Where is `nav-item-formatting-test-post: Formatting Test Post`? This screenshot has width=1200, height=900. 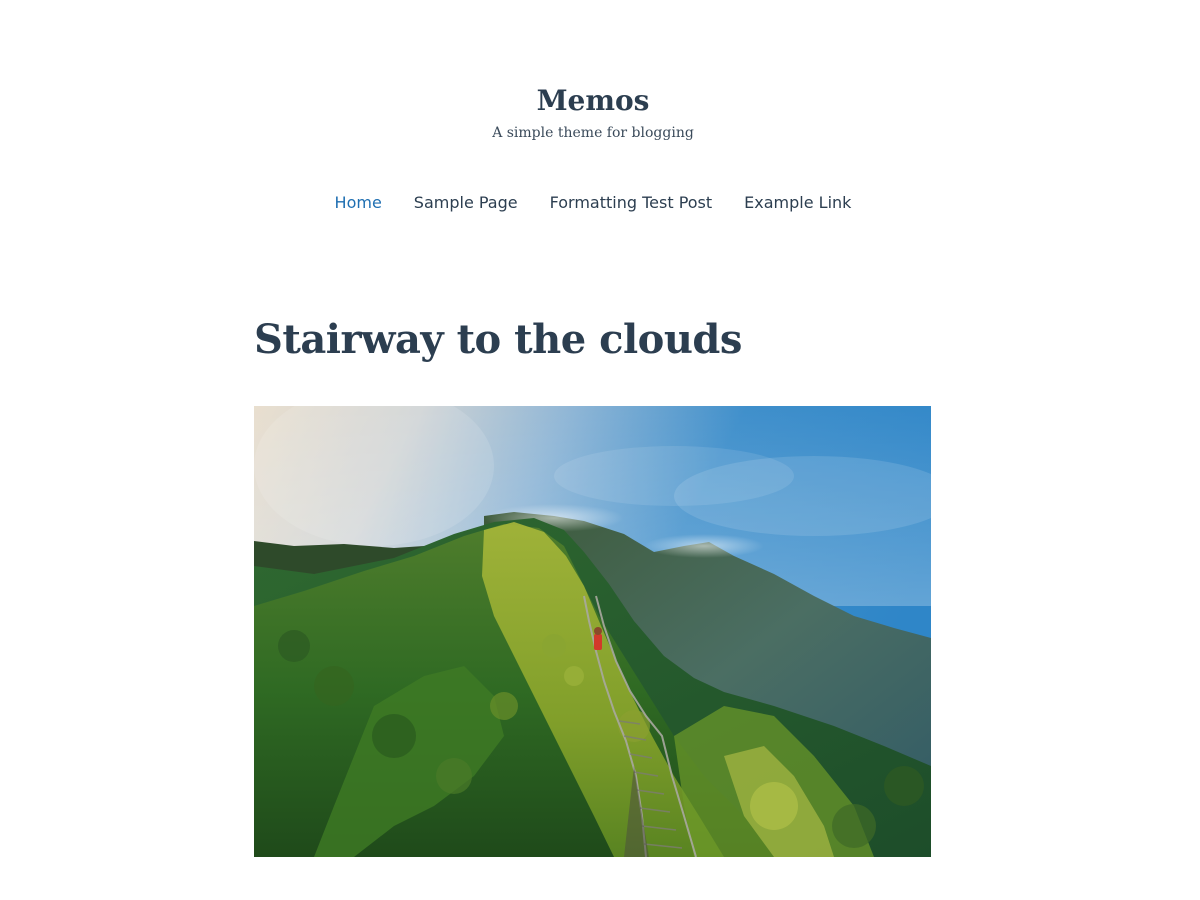 nav-item-formatting-test-post: Formatting Test Post is located at coordinates (631, 203).